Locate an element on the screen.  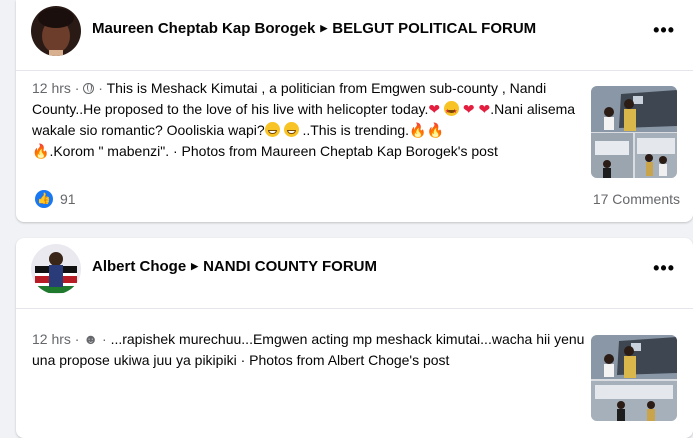
like-icon: 👍 is located at coordinates (44, 199).